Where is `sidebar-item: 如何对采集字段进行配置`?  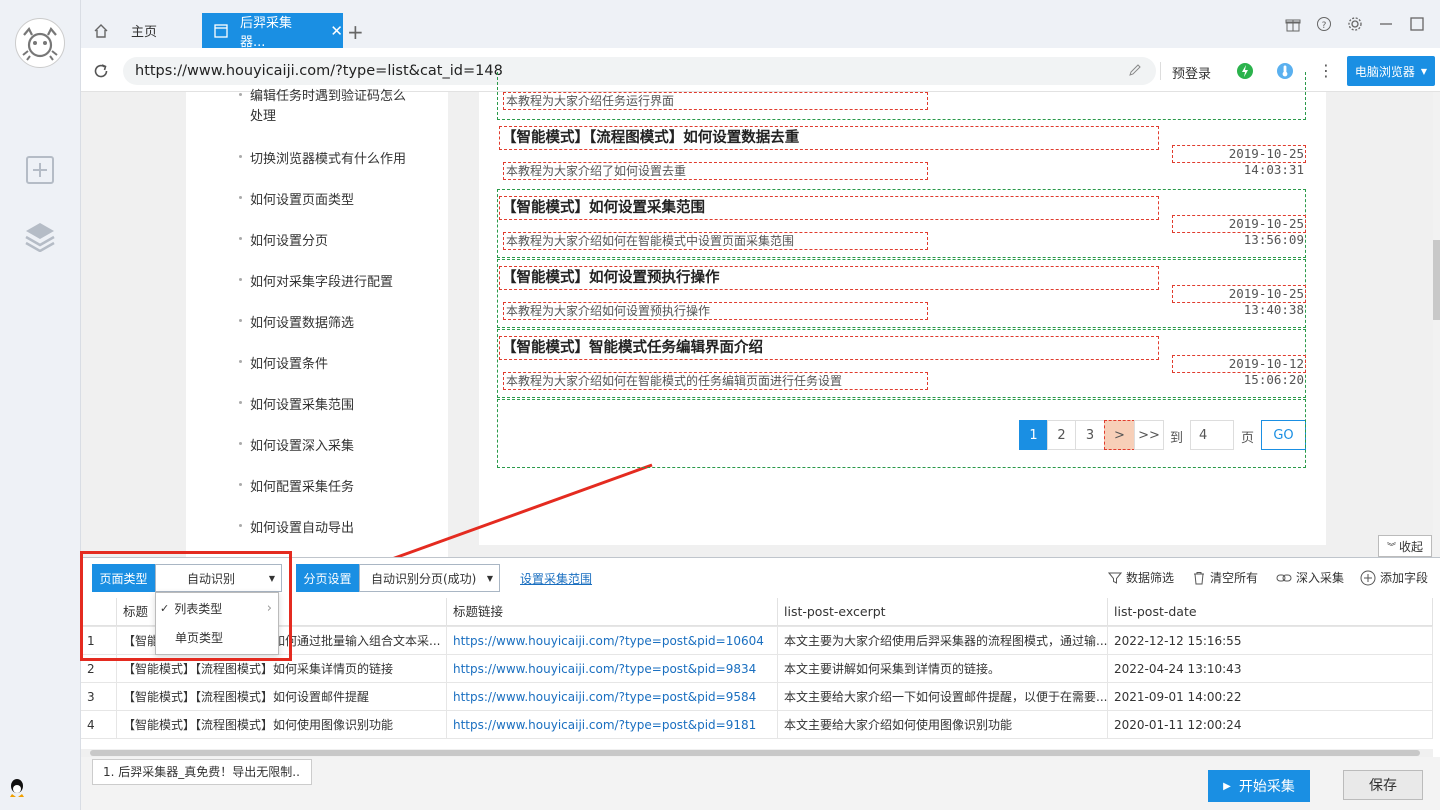
sidebar-item: 如何对采集字段进行配置 is located at coordinates (321, 280).